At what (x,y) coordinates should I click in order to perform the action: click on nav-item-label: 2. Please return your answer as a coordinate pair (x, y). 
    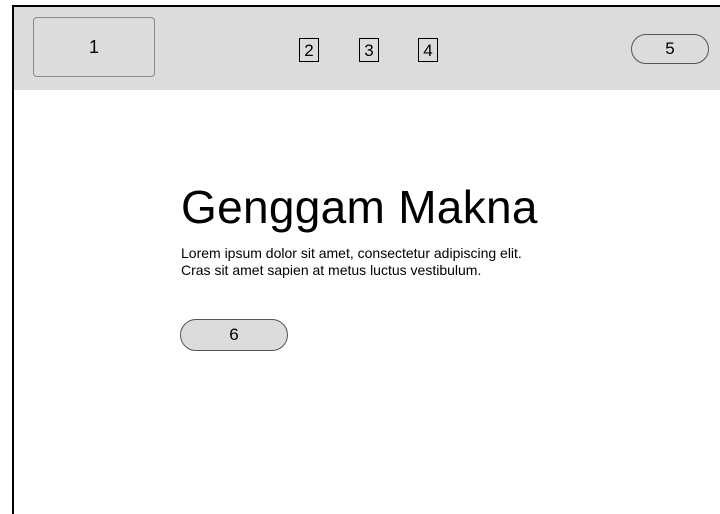
    Looking at the image, I should click on (309, 50).